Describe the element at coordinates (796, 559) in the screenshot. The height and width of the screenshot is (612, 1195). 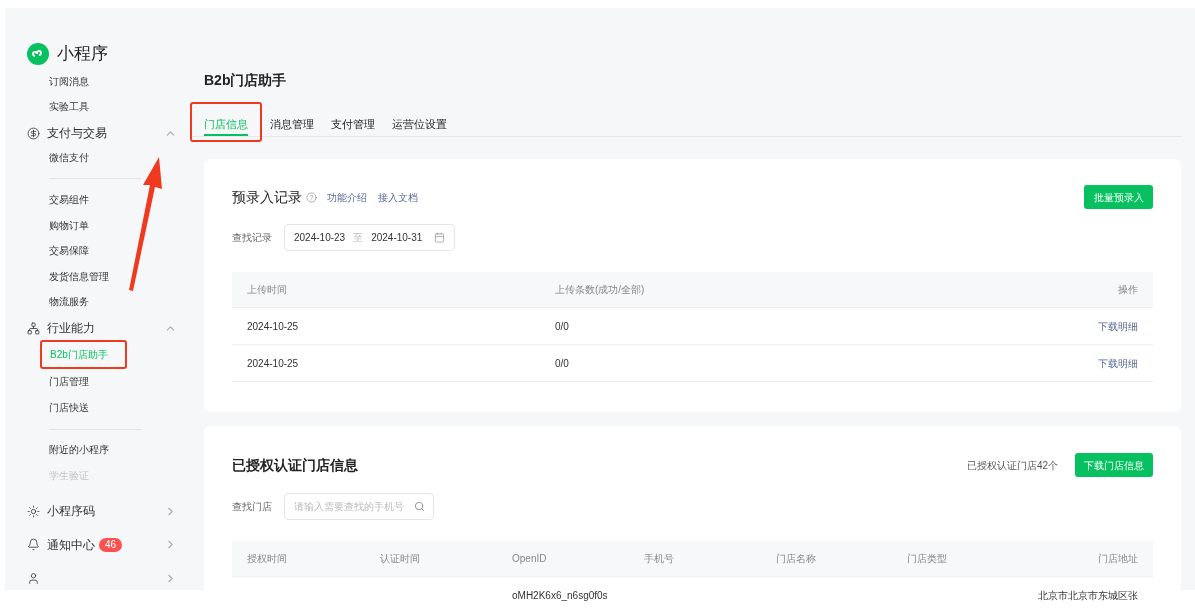
I see `column-header: 门店名称` at that location.